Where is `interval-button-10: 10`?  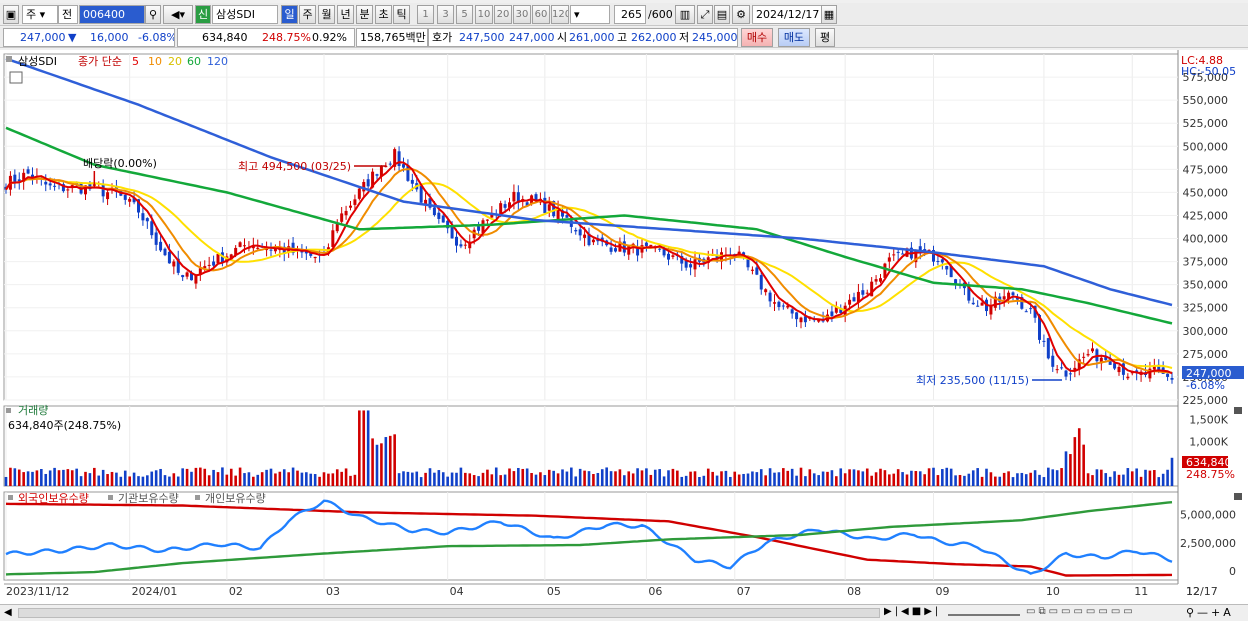
interval-button-10: 10 is located at coordinates (484, 14).